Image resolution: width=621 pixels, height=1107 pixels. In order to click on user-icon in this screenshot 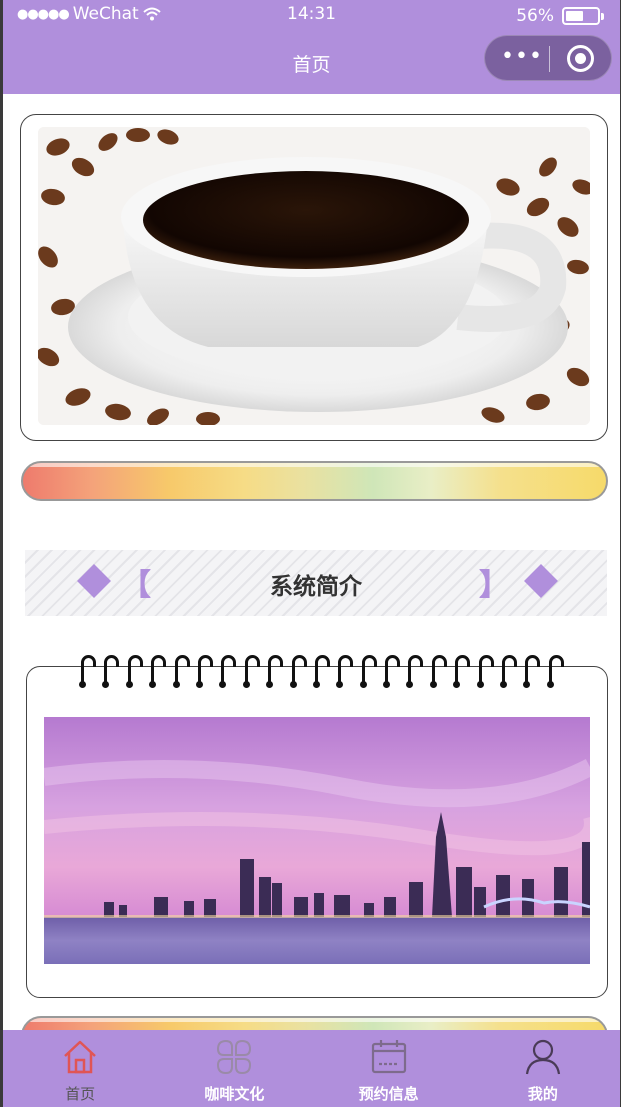, I will do `click(542, 1057)`.